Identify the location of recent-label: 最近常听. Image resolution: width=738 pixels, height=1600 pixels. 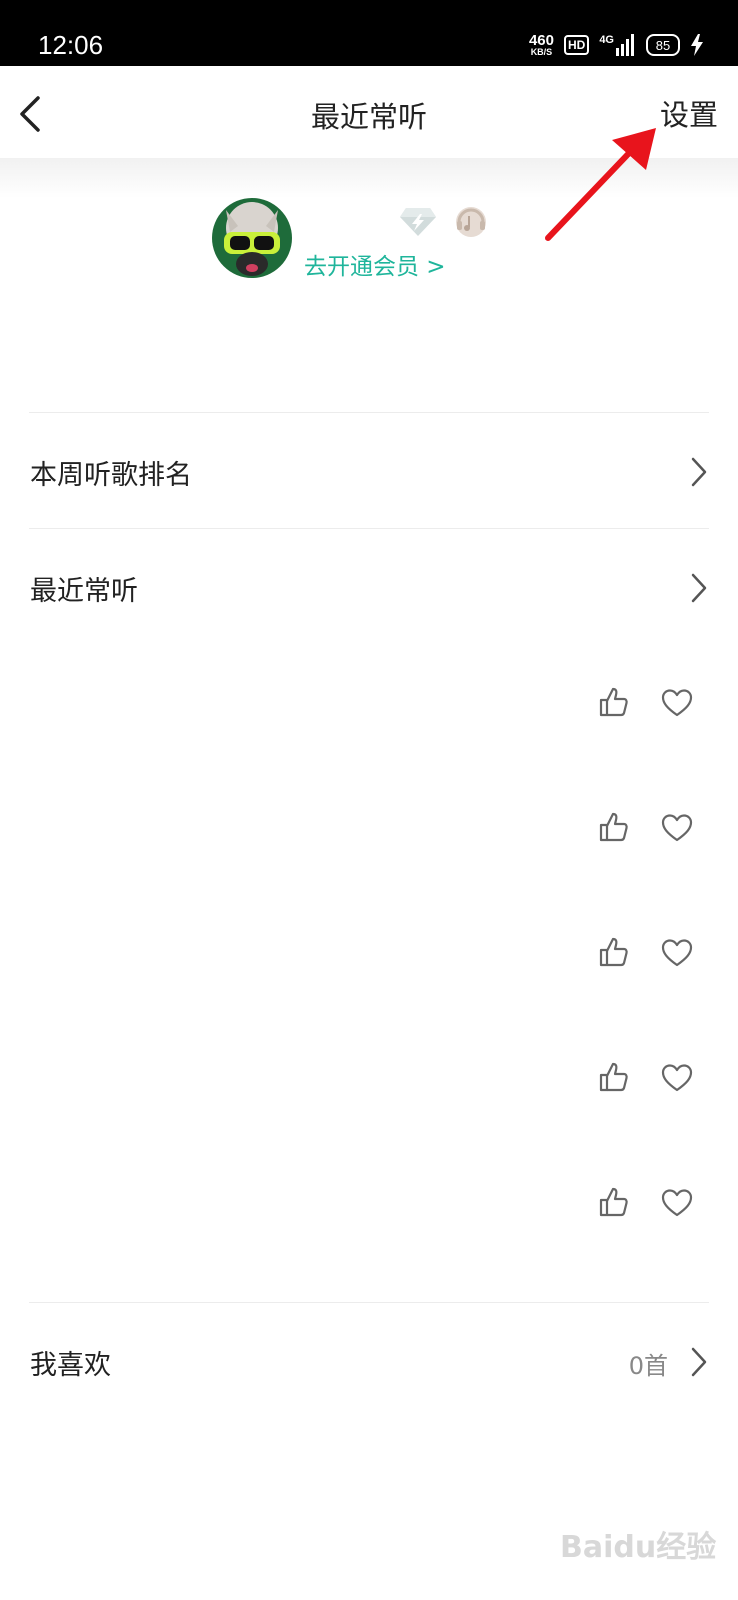
(84, 591).